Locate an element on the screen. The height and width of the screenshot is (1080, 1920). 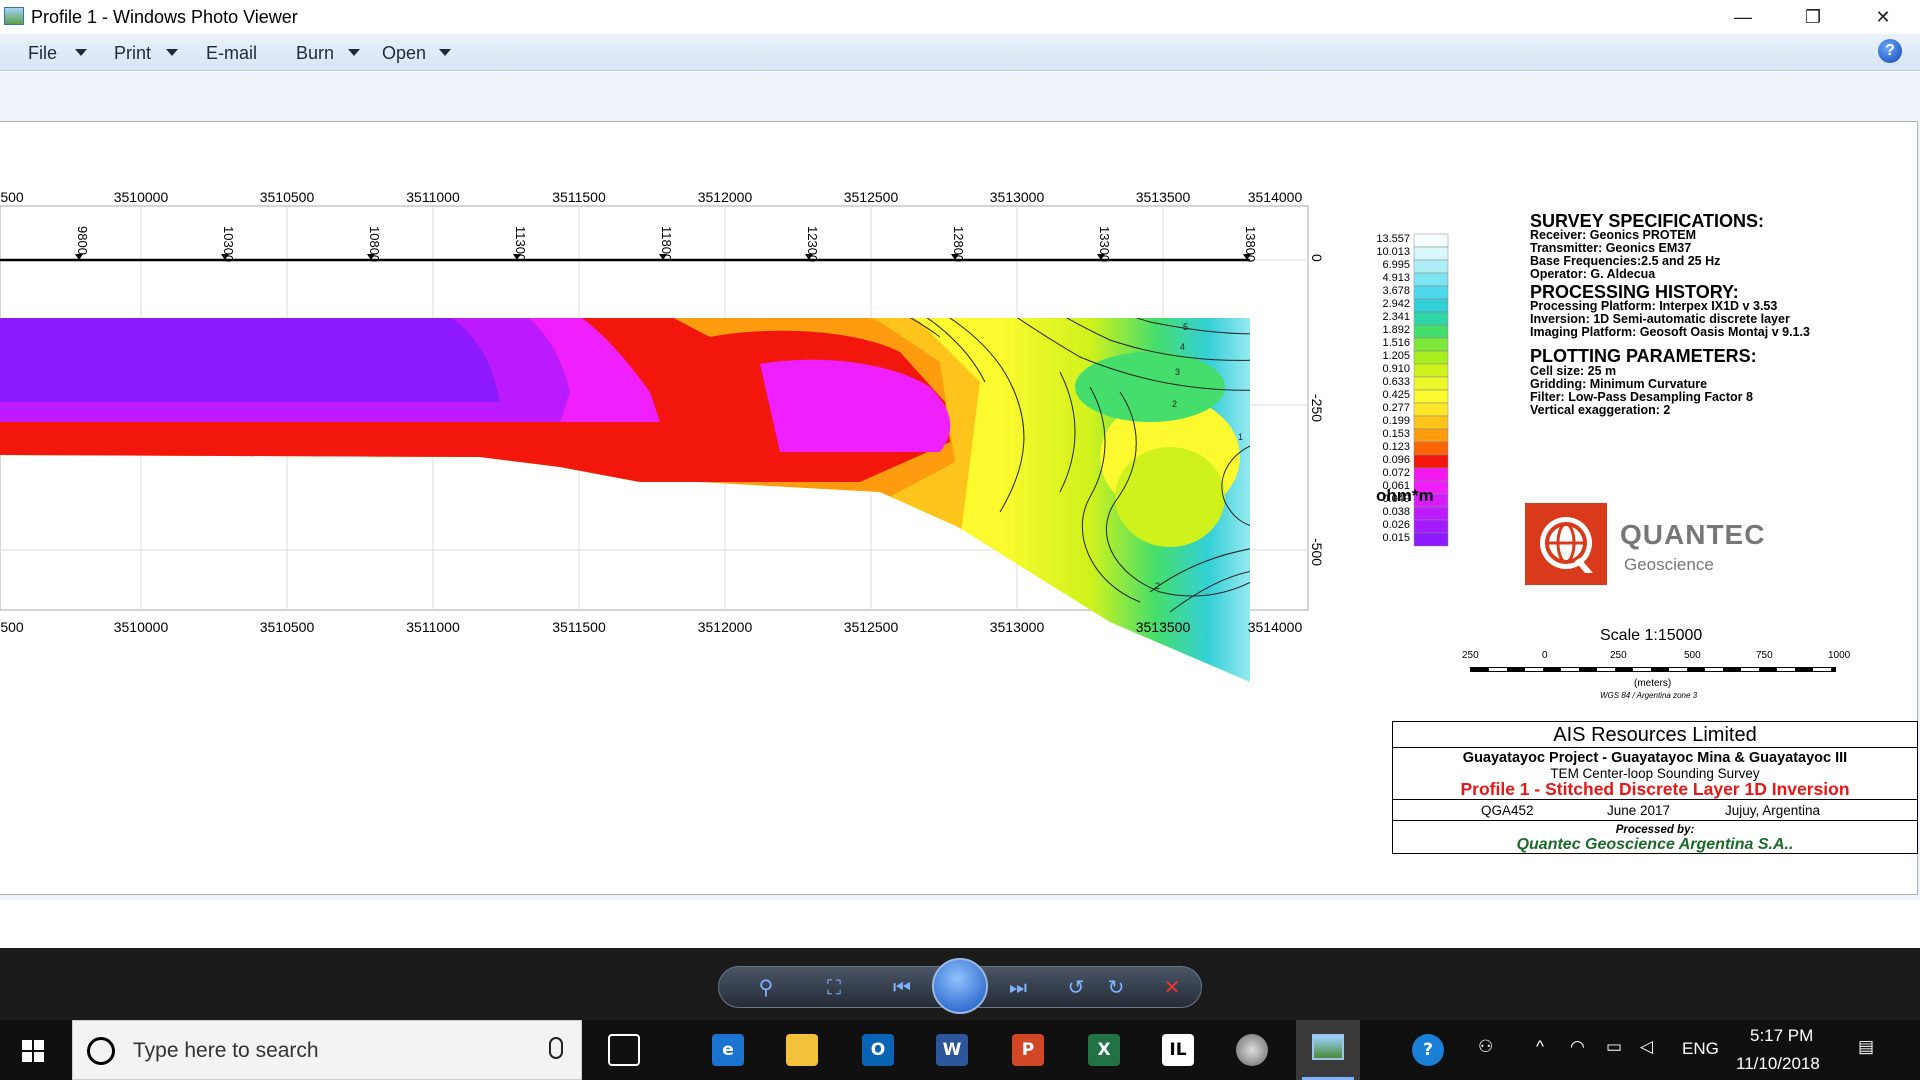
task-view-icon is located at coordinates (624, 1050).